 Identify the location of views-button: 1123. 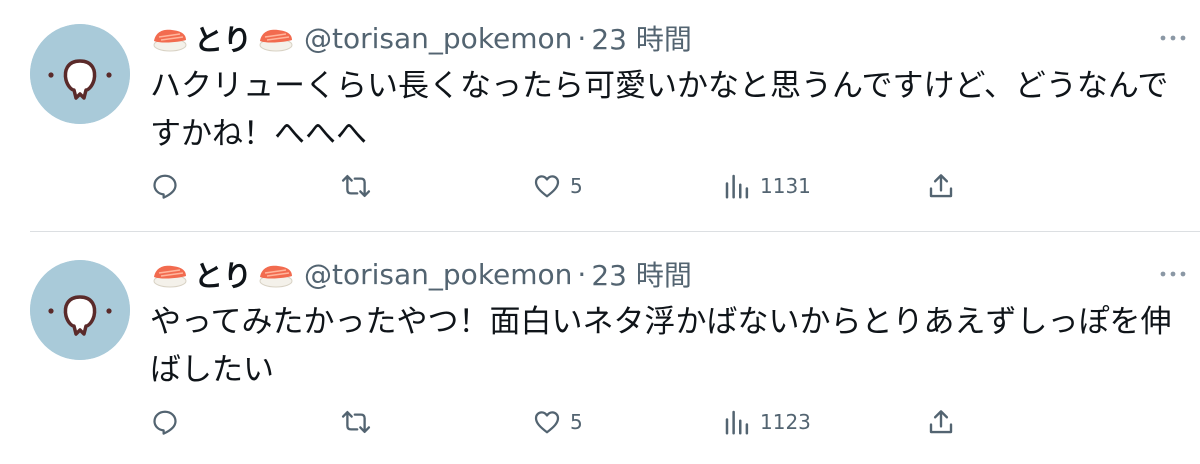
(766, 422).